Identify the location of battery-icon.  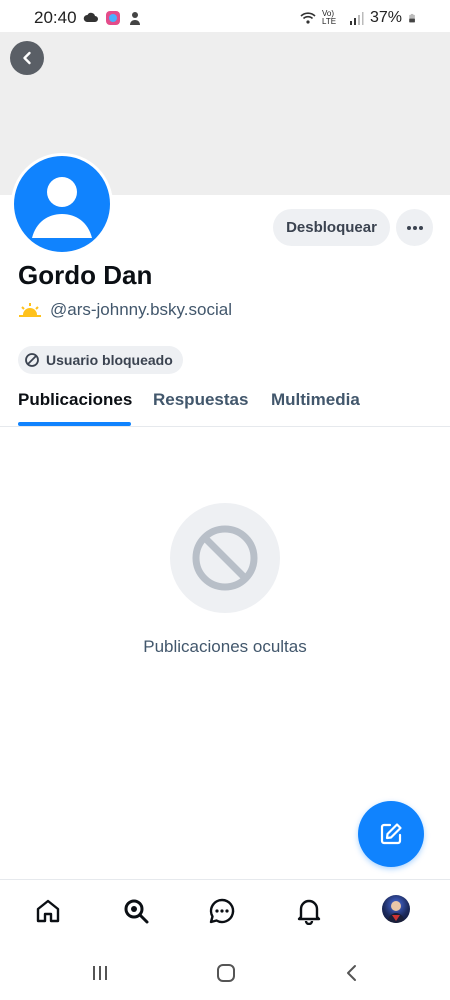
(412, 18).